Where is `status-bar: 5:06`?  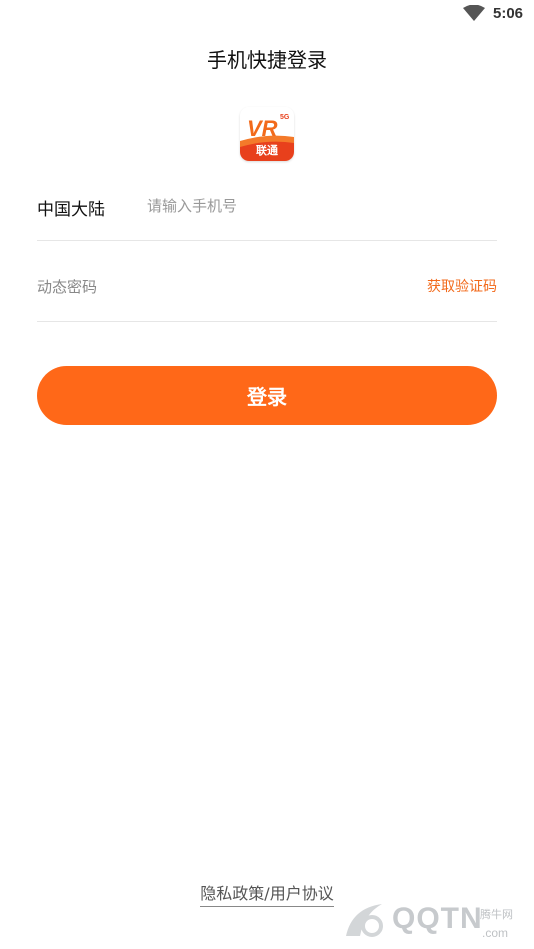
status-bar: 5:06 is located at coordinates (267, 15).